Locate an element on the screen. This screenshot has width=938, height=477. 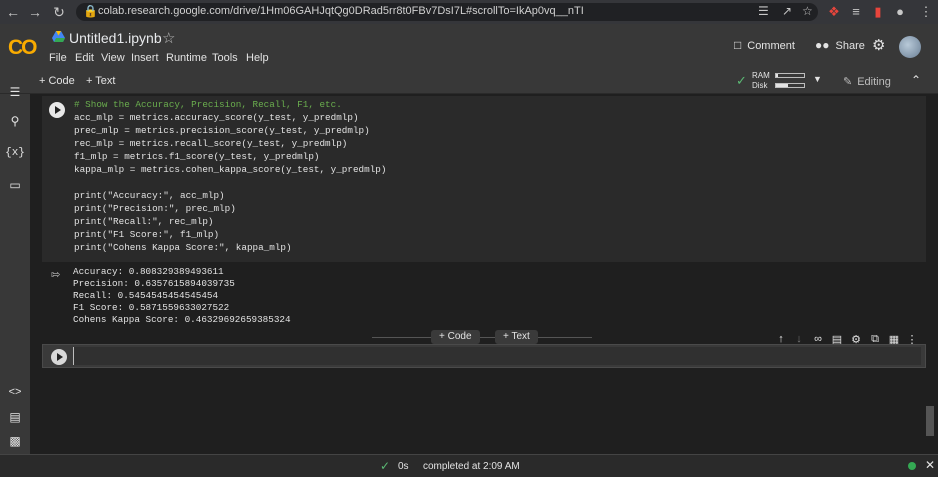
menu-edit: Edit is located at coordinates (84, 58).